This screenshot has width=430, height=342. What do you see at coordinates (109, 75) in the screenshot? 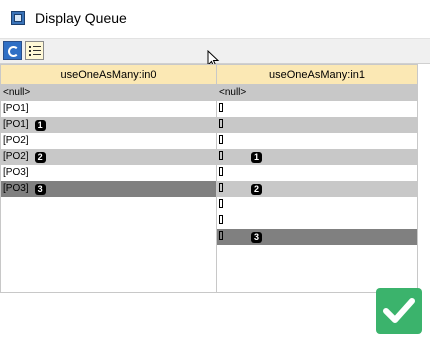
I see `column-header-in0: useOneAsMany:in0` at bounding box center [109, 75].